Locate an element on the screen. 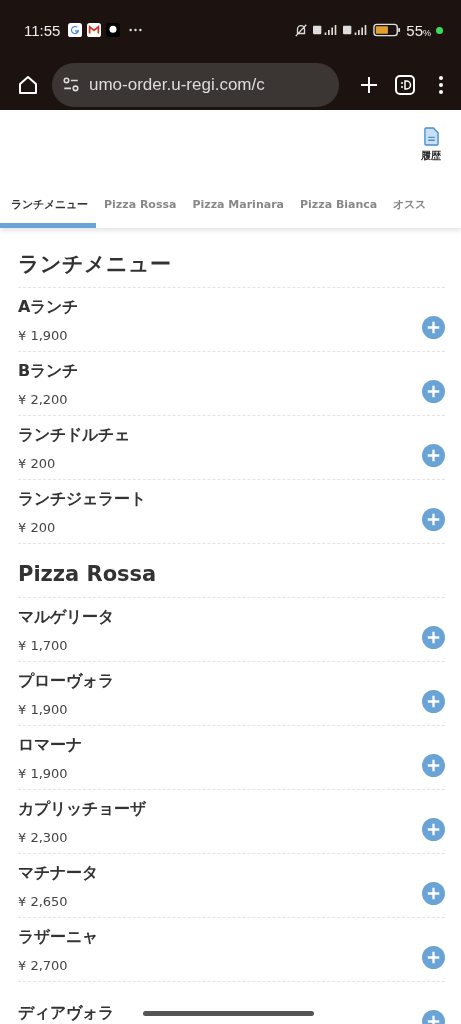 The height and width of the screenshot is (1024, 461). gesture-handle is located at coordinates (228, 1013).